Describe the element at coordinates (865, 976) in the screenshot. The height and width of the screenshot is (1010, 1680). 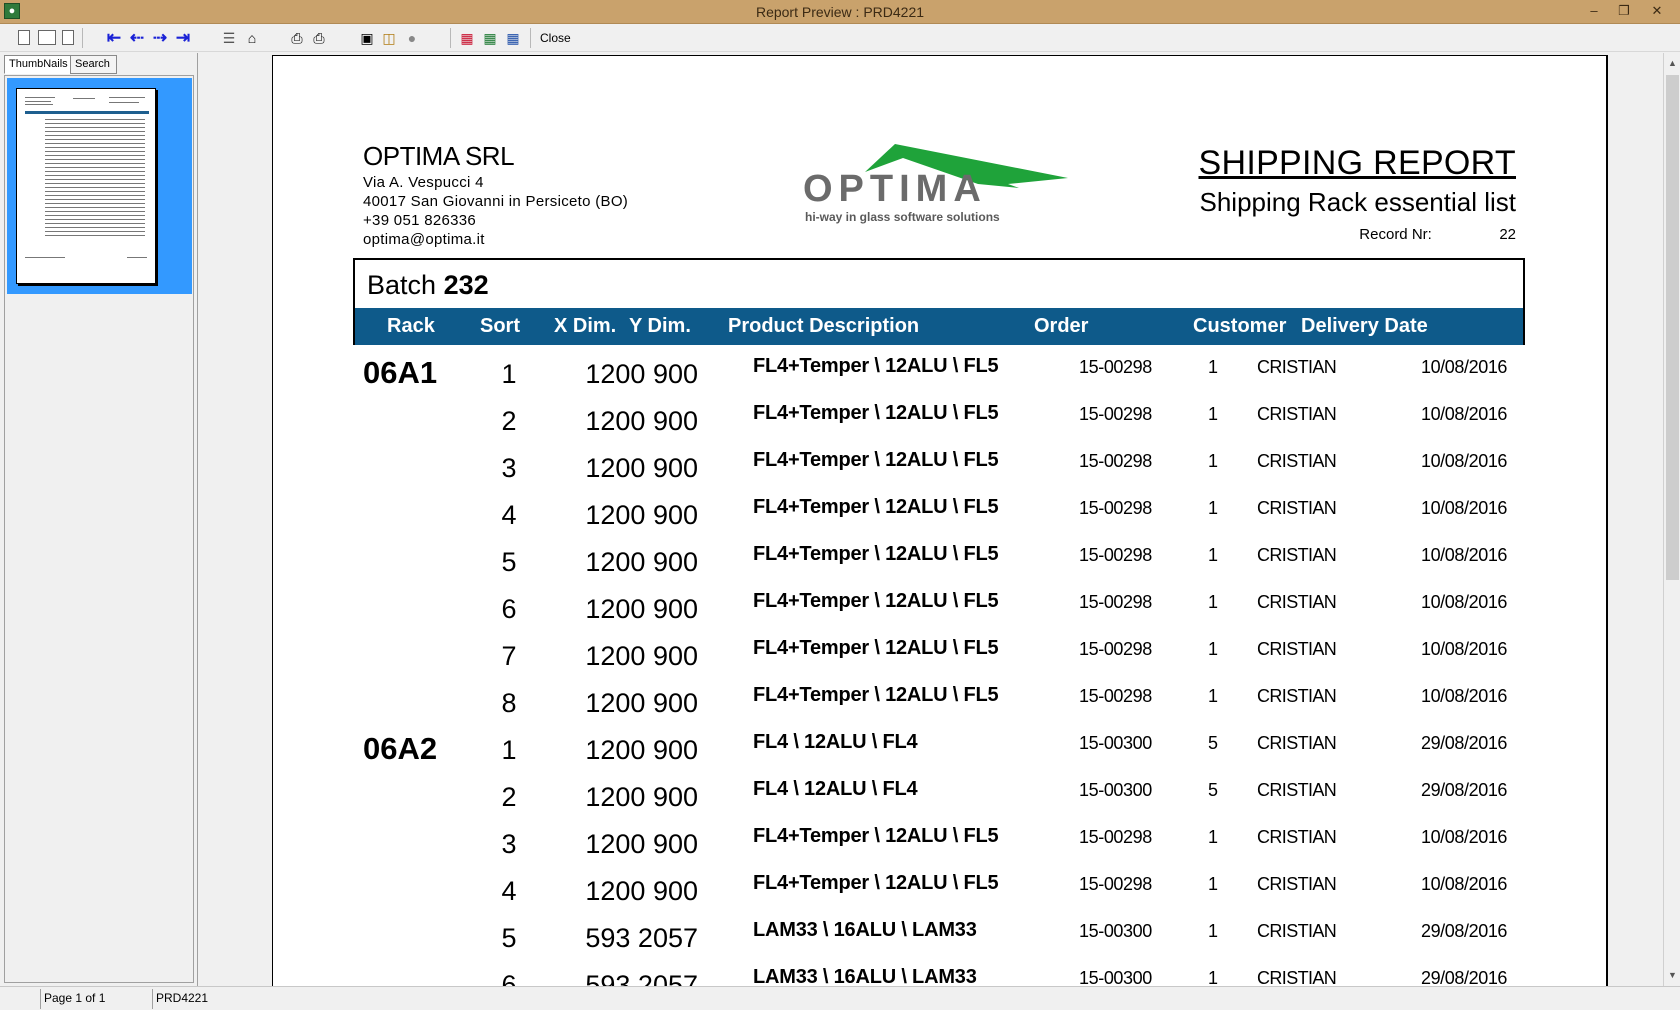
I see `description-cell: LAM33 \ 16ALU \ LAM33` at that location.